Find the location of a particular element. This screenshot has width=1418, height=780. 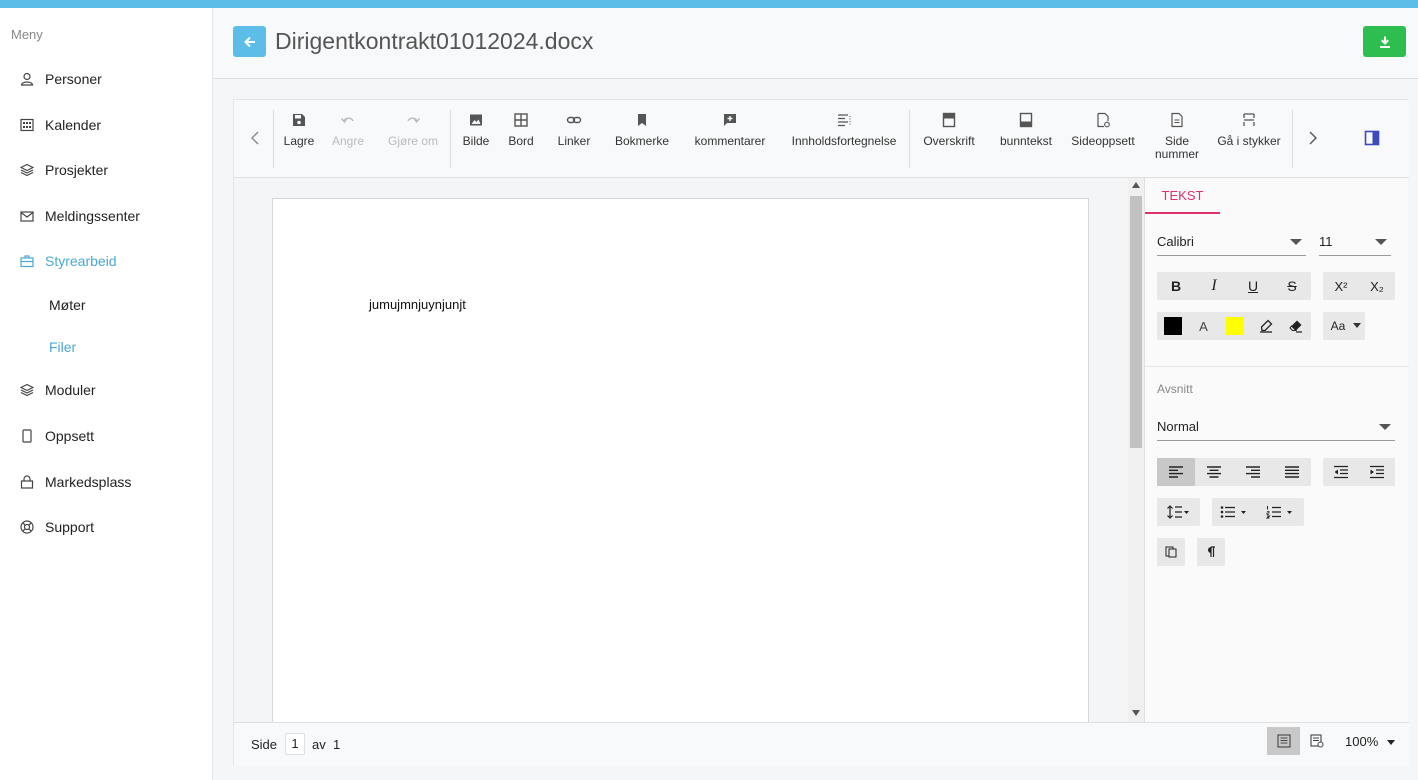

line-spacing-icon is located at coordinates (1178, 512).